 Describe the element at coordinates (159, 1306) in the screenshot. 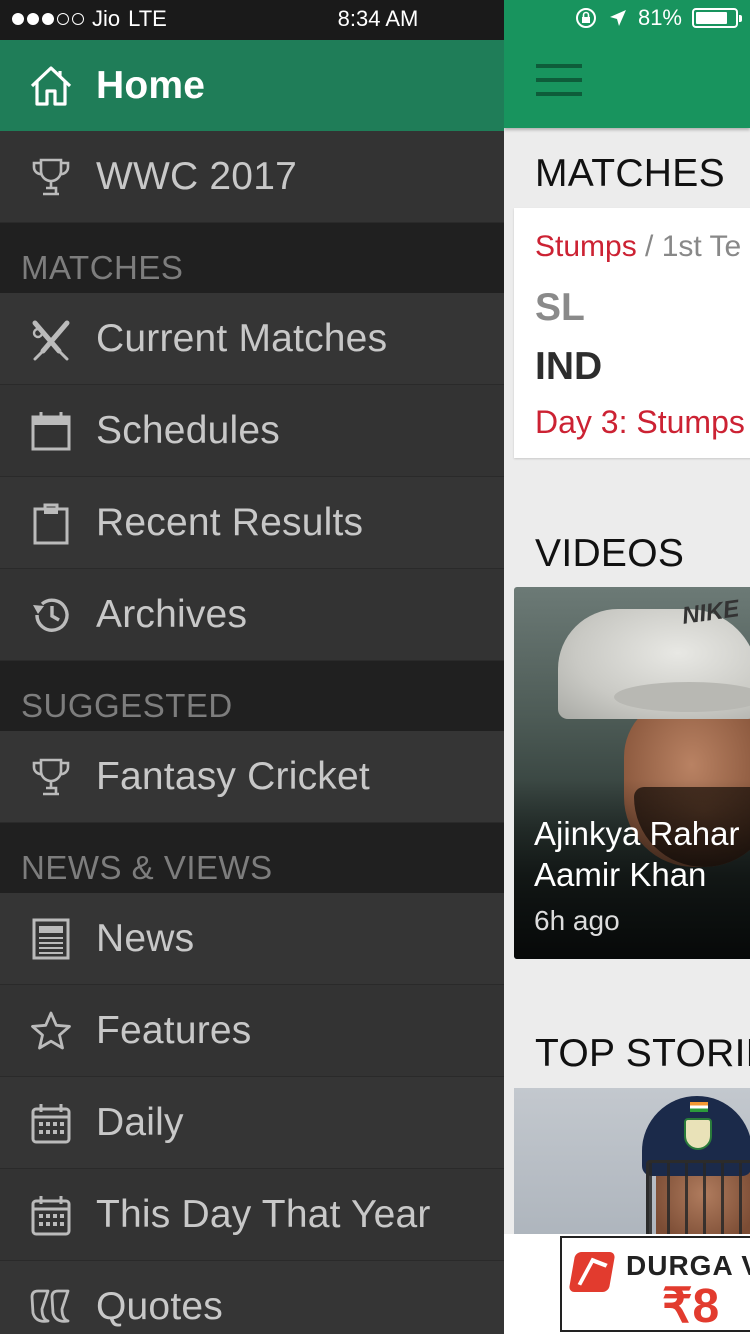

I see `drawer-item-label: Quotes` at that location.